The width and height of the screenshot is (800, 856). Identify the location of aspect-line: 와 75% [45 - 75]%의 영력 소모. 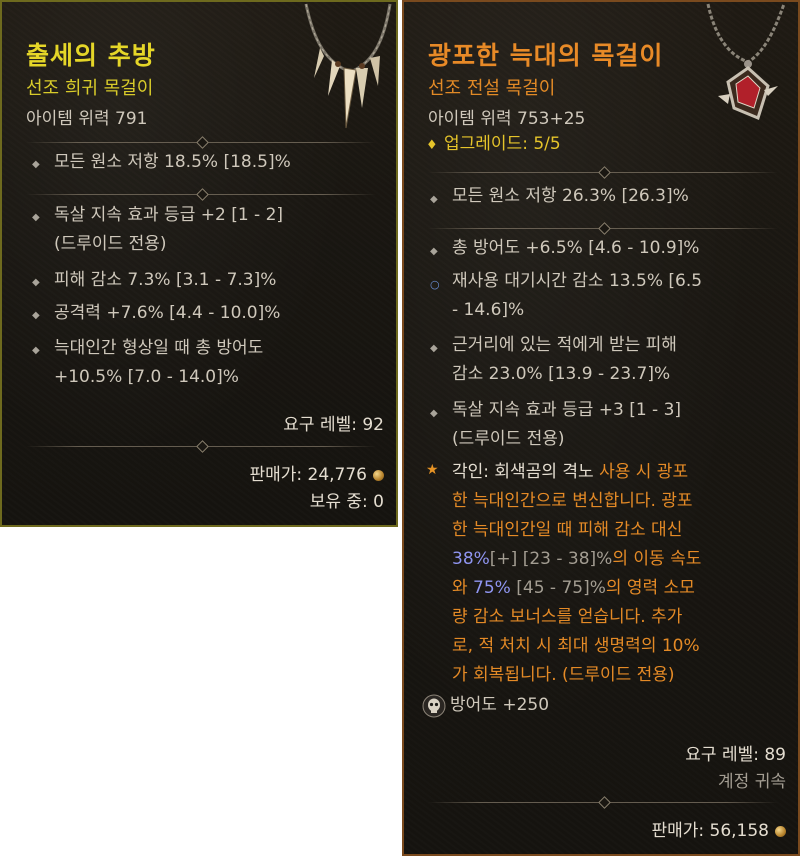
(573, 588).